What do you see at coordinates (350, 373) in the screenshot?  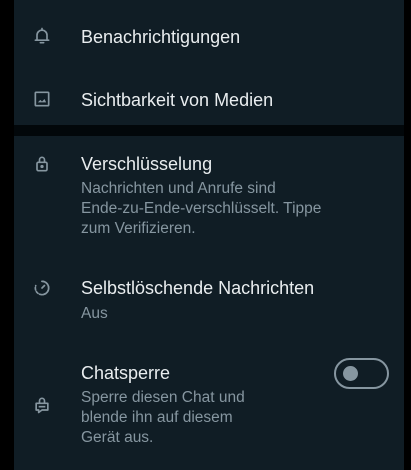 I see `toggle-knob` at bounding box center [350, 373].